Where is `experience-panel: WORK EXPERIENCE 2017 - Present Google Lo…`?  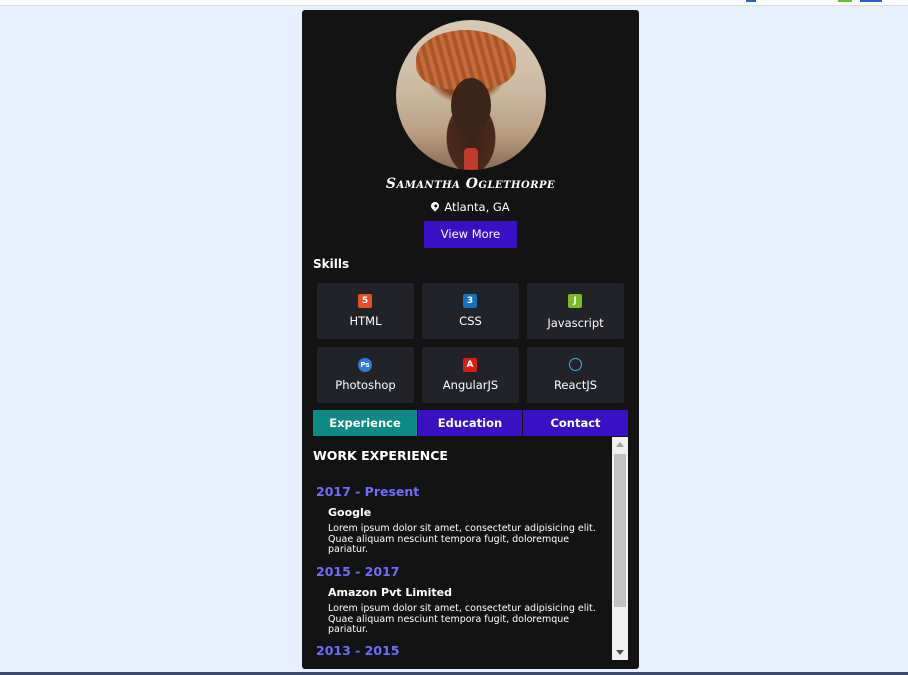 experience-panel: WORK EXPERIENCE 2017 - Present Google Lo… is located at coordinates (470, 549).